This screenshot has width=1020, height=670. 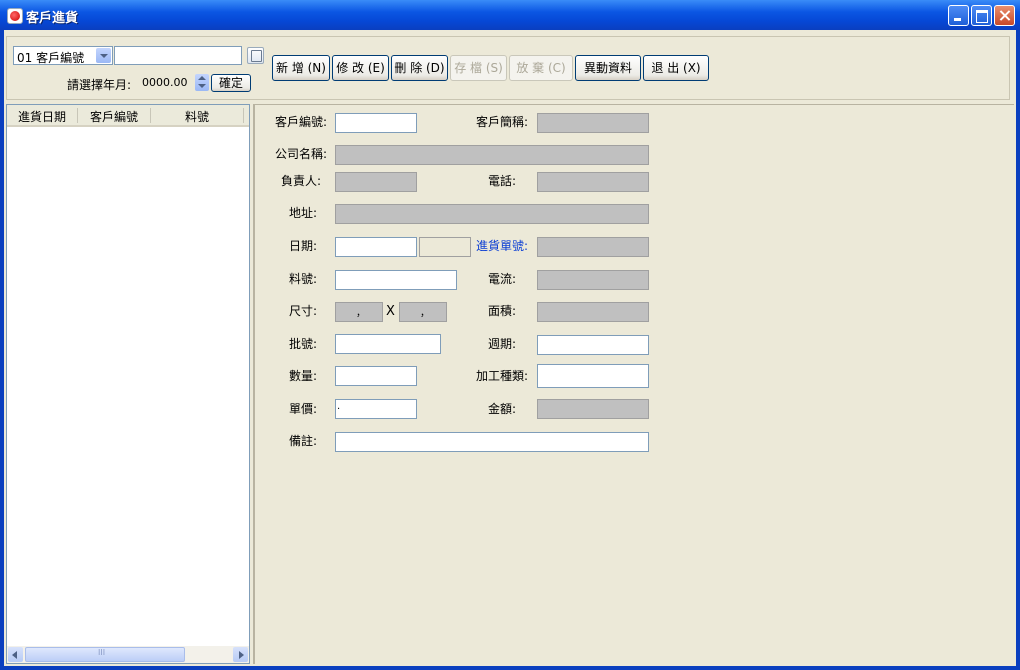 What do you see at coordinates (255, 55) in the screenshot?
I see `search-icon` at bounding box center [255, 55].